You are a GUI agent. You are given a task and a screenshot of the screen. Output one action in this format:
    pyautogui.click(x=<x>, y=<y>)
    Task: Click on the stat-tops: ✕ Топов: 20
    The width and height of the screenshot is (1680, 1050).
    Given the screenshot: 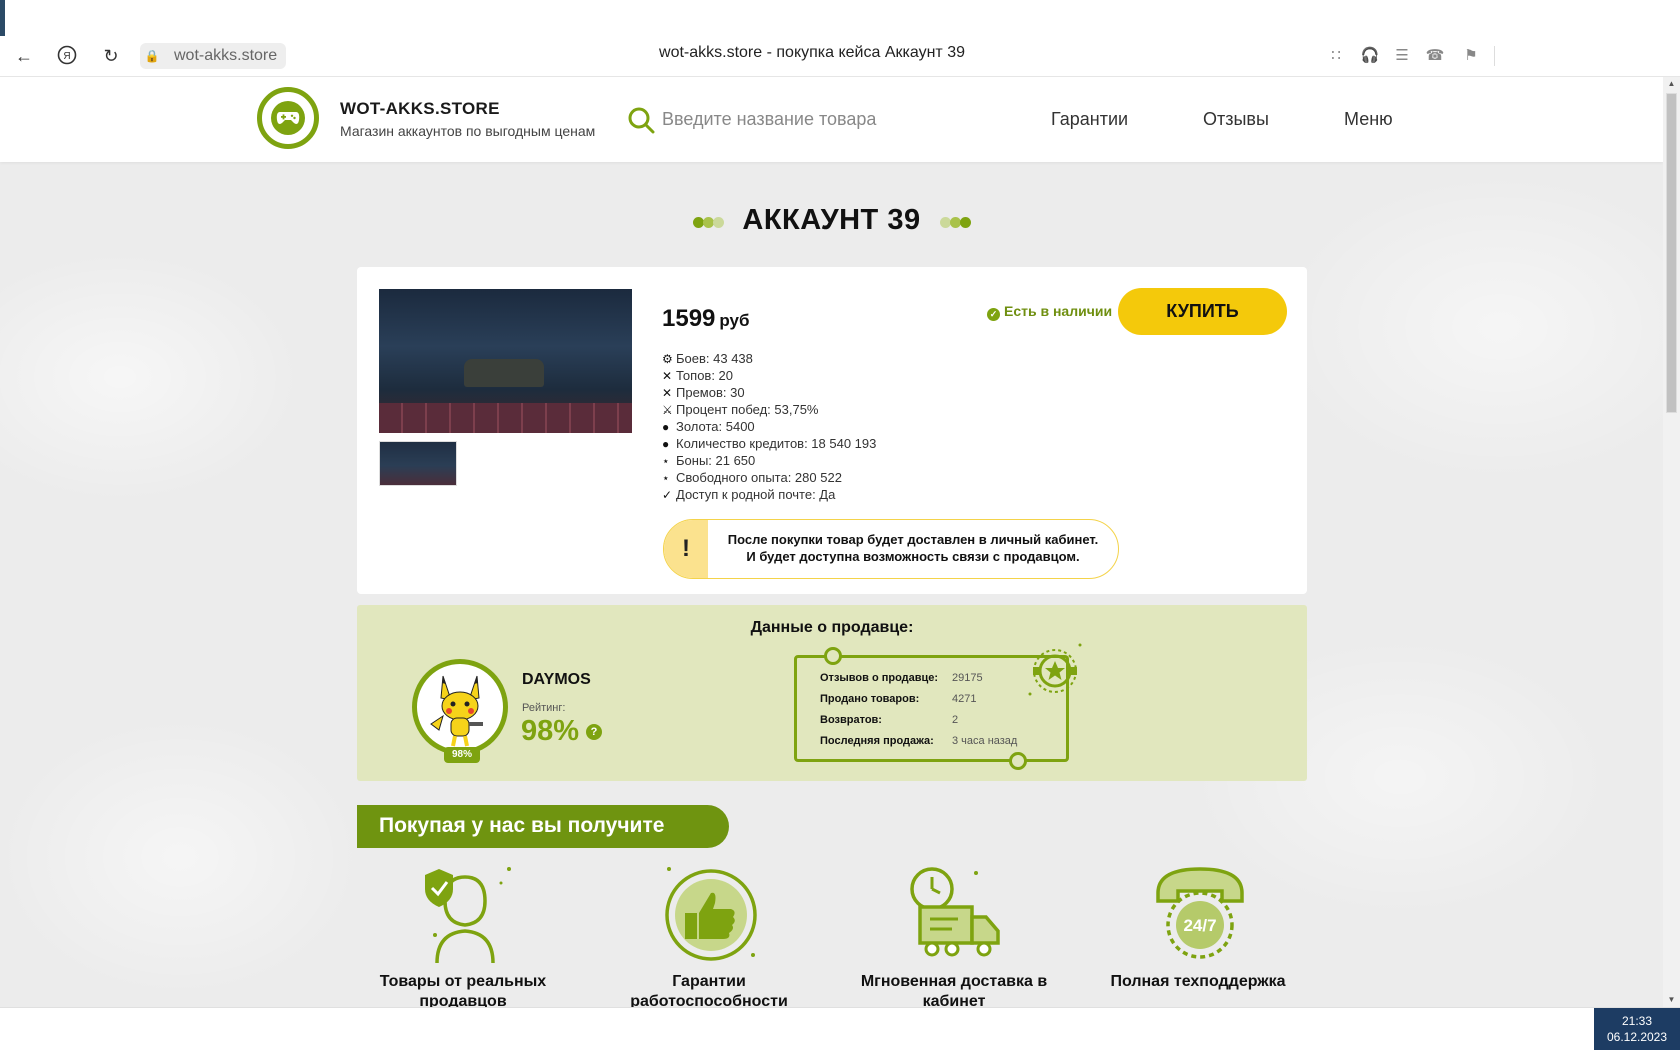 What is the action you would take?
    pyautogui.click(x=769, y=376)
    